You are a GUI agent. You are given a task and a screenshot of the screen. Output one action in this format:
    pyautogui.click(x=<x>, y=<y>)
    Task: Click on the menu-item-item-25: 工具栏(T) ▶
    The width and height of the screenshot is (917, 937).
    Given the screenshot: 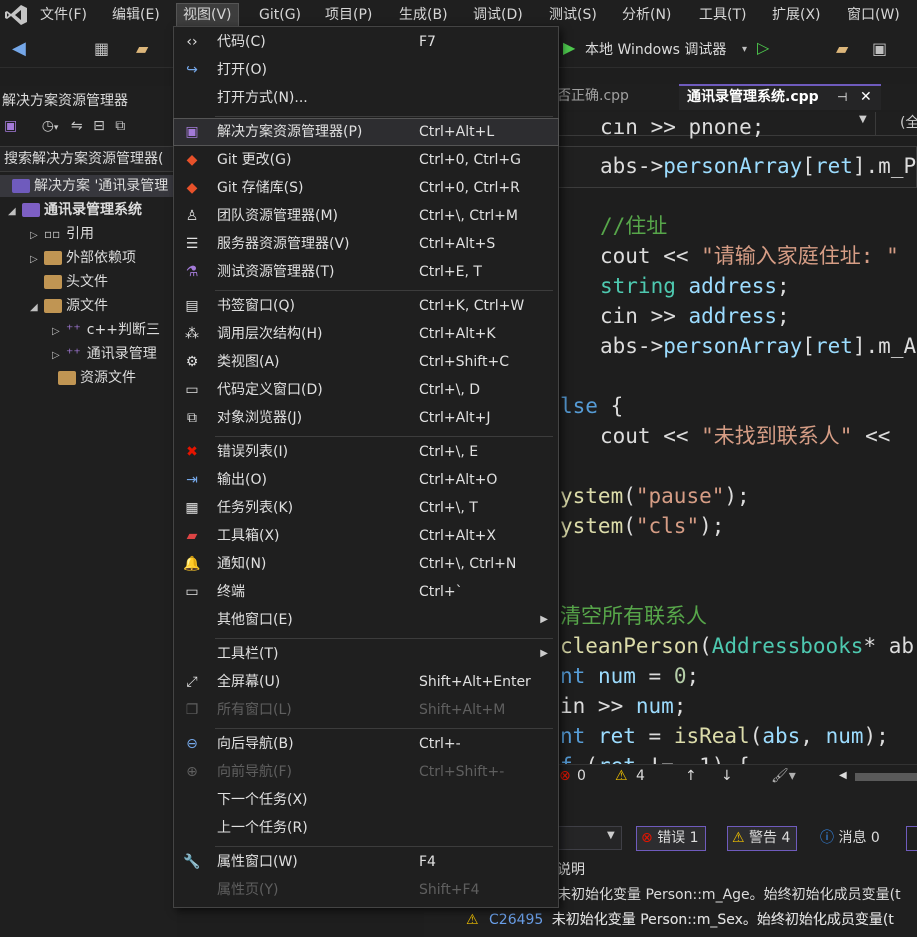 What is the action you would take?
    pyautogui.click(x=366, y=654)
    